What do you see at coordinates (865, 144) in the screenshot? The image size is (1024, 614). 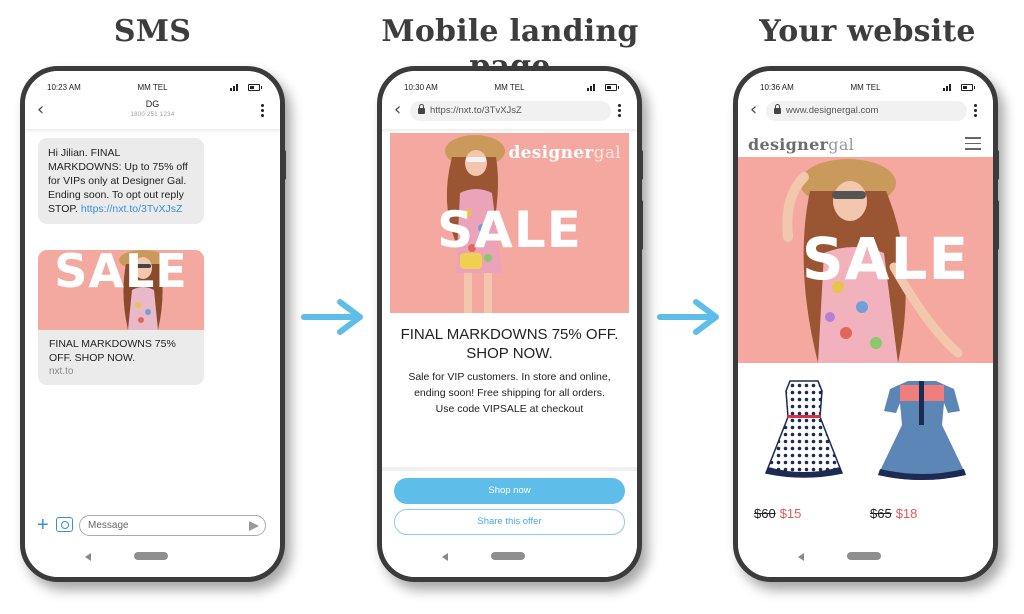 I see `site-header: designergal` at bounding box center [865, 144].